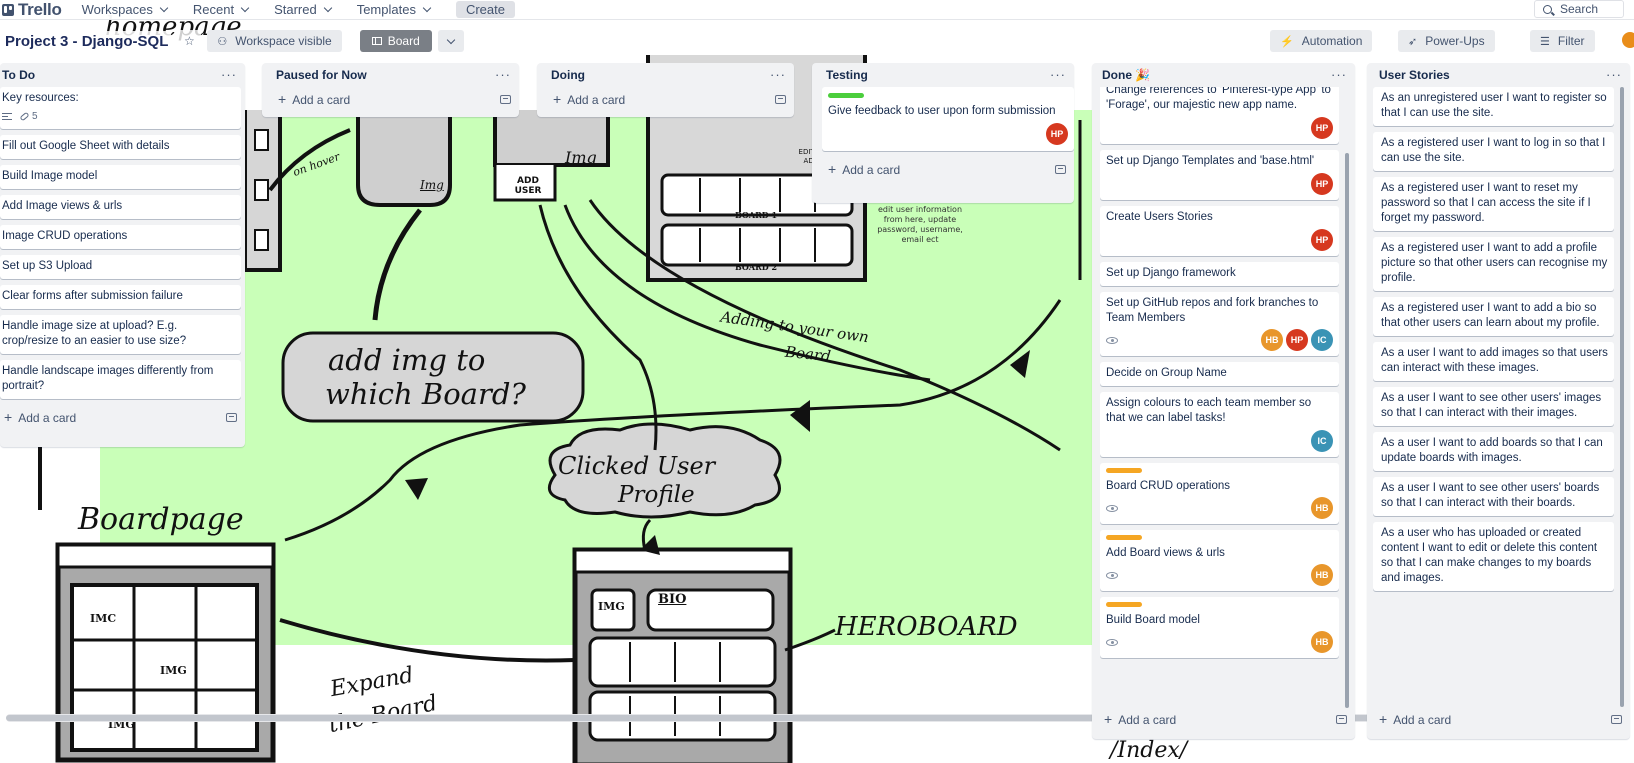 The height and width of the screenshot is (763, 1634). Describe the element at coordinates (390, 75) in the screenshot. I see `list-header: Paused for Now ···` at that location.